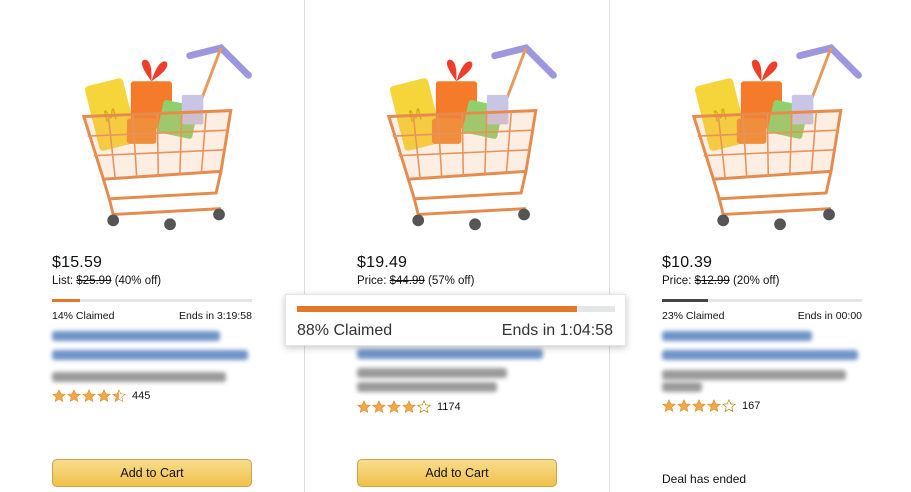  I want to click on claimed-text: 23% Claimed, so click(693, 316).